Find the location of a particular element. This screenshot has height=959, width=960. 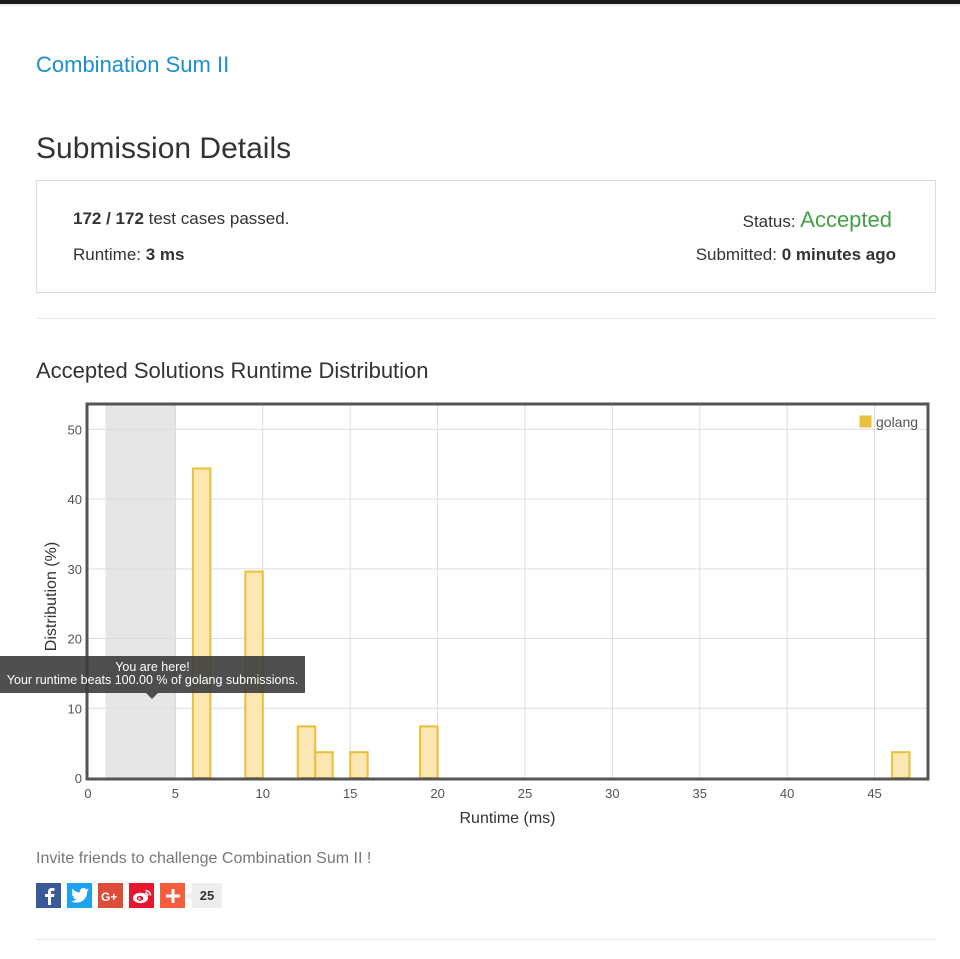

x-tick-label: 0 is located at coordinates (87, 793).